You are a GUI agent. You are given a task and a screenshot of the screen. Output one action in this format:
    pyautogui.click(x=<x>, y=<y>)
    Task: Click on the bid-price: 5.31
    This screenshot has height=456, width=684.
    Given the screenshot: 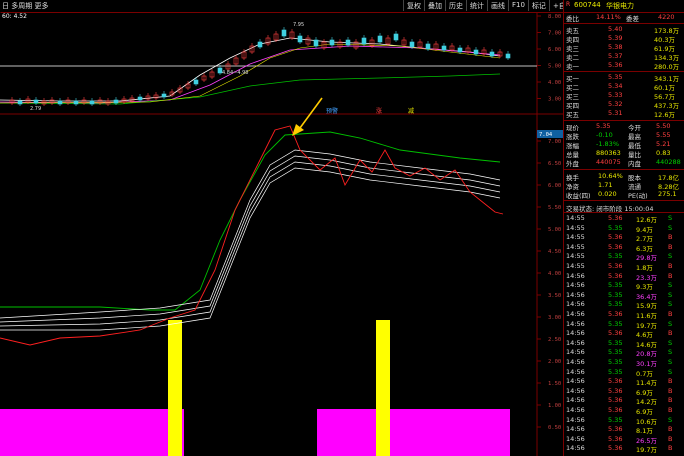 What is the action you would take?
    pyautogui.click(x=615, y=113)
    